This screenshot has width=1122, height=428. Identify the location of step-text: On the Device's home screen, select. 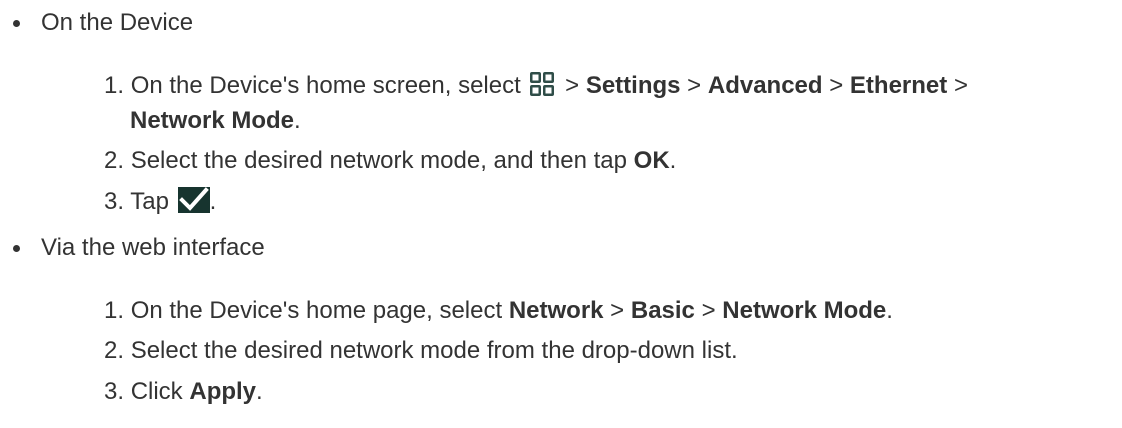
(325, 85).